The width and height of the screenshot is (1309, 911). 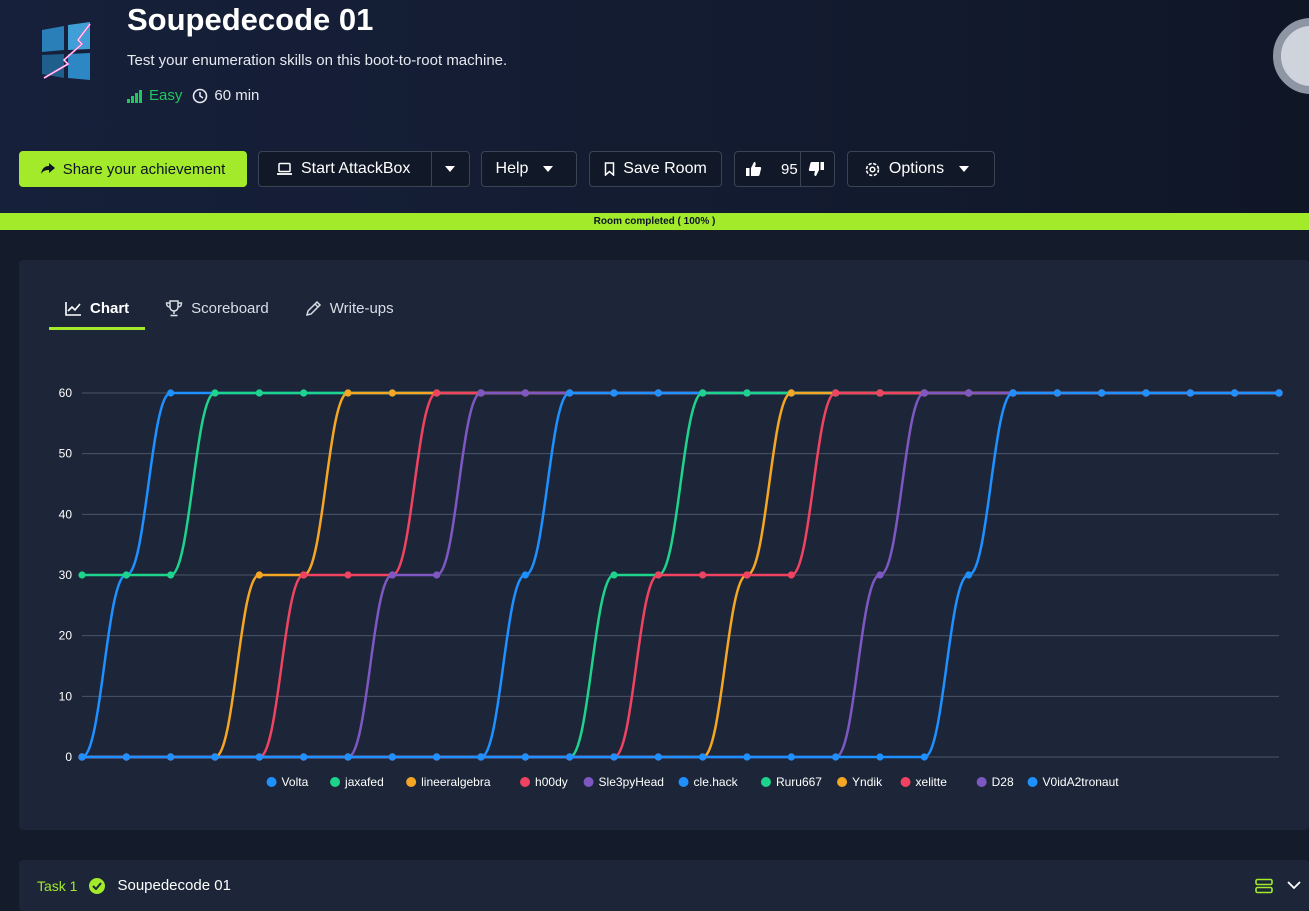 I want to click on legend-label: lineeralgebra, so click(x=456, y=782).